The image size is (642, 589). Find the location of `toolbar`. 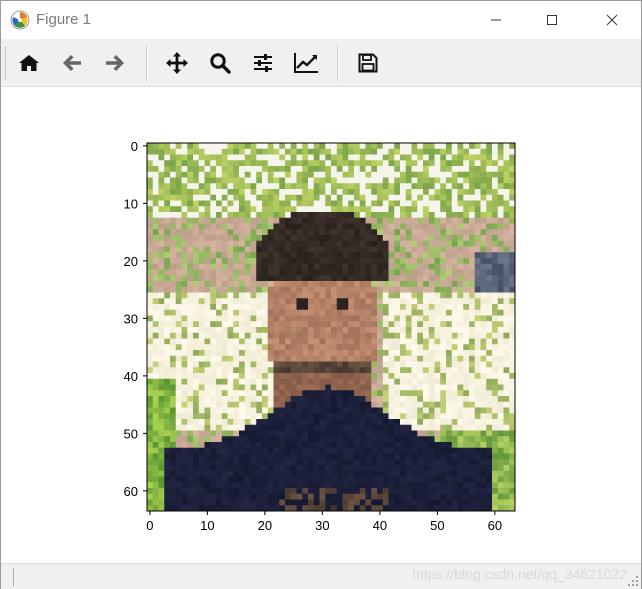

toolbar is located at coordinates (321, 63).